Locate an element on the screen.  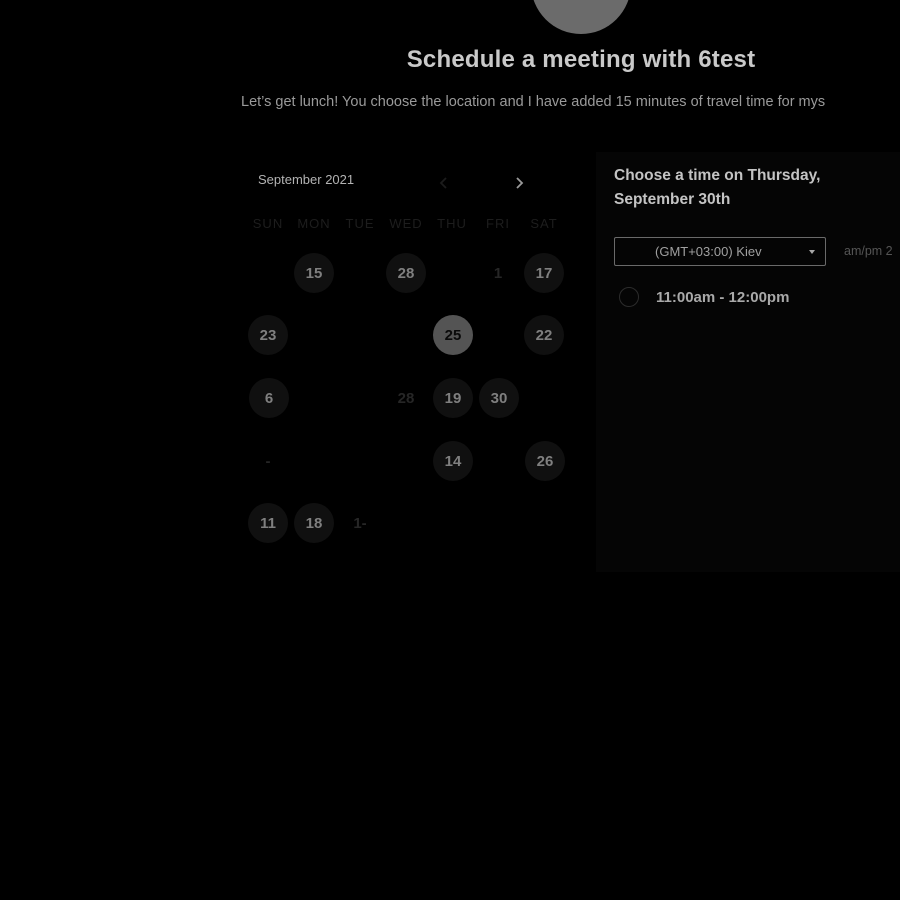
page-title: Schedule a meeting with 6test is located at coordinates (581, 59).